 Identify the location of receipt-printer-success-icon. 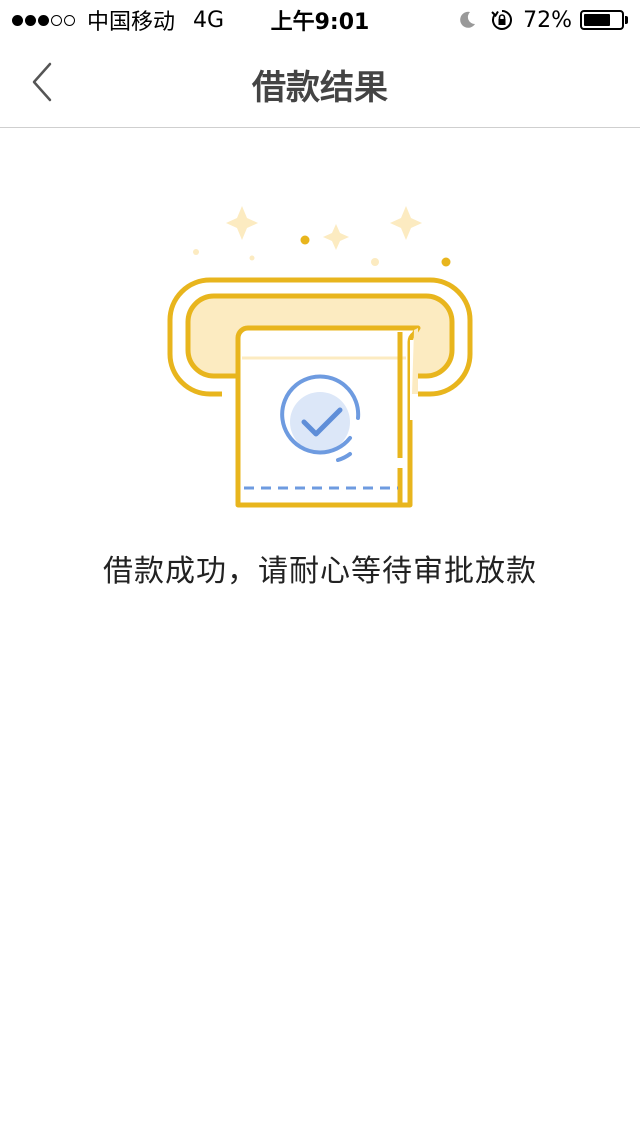
(320, 360).